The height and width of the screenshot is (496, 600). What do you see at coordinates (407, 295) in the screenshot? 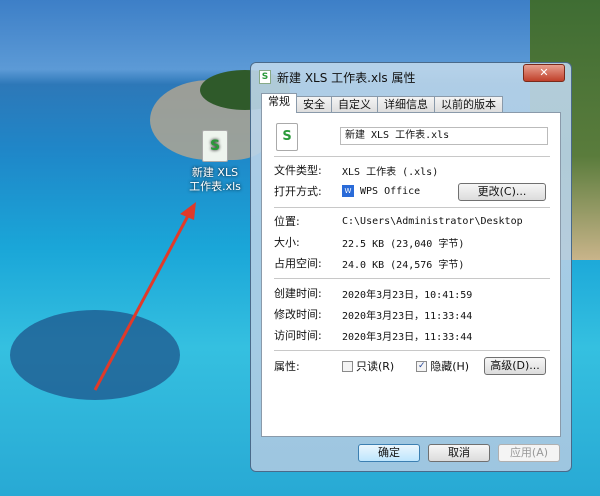
I see `created-value: 2020年3月23日，10:41:59` at bounding box center [407, 295].